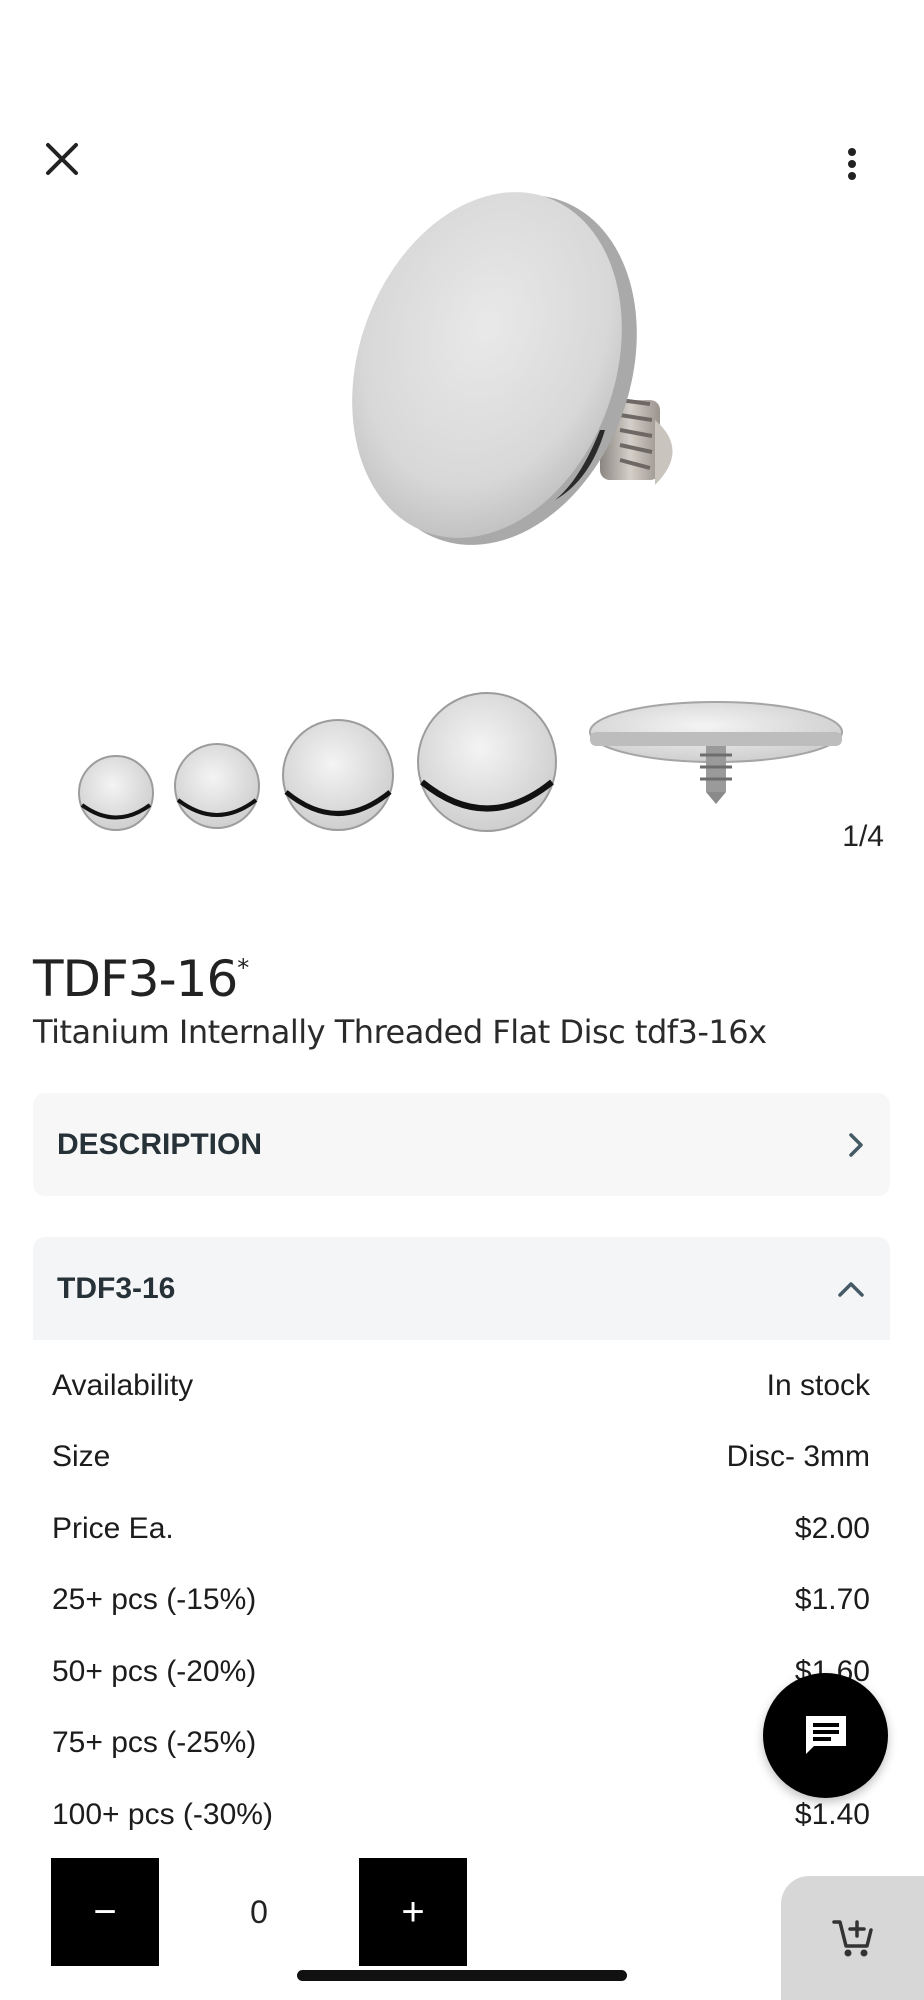  Describe the element at coordinates (116, 1288) in the screenshot. I see `variant-label: TDF3-16` at that location.